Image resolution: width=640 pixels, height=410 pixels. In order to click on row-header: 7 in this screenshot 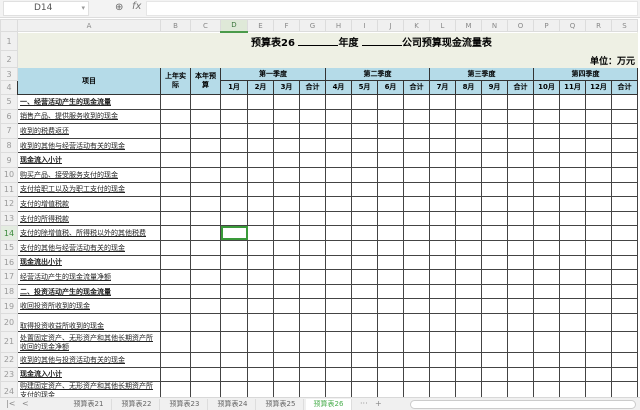, I will do `click(9, 131)`.